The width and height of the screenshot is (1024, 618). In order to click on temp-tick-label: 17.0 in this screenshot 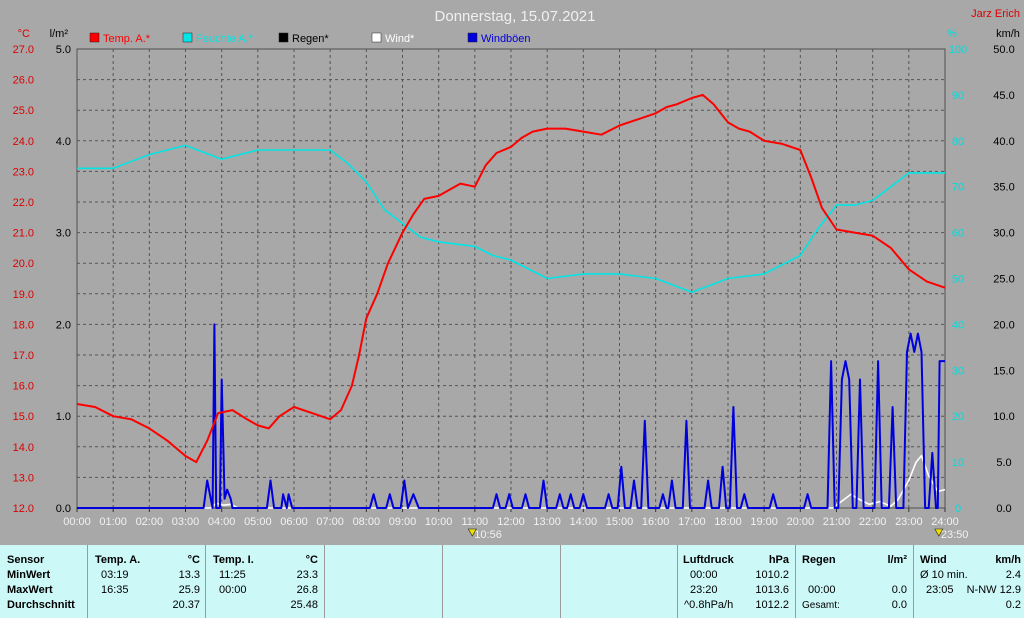, I will do `click(23, 356)`.